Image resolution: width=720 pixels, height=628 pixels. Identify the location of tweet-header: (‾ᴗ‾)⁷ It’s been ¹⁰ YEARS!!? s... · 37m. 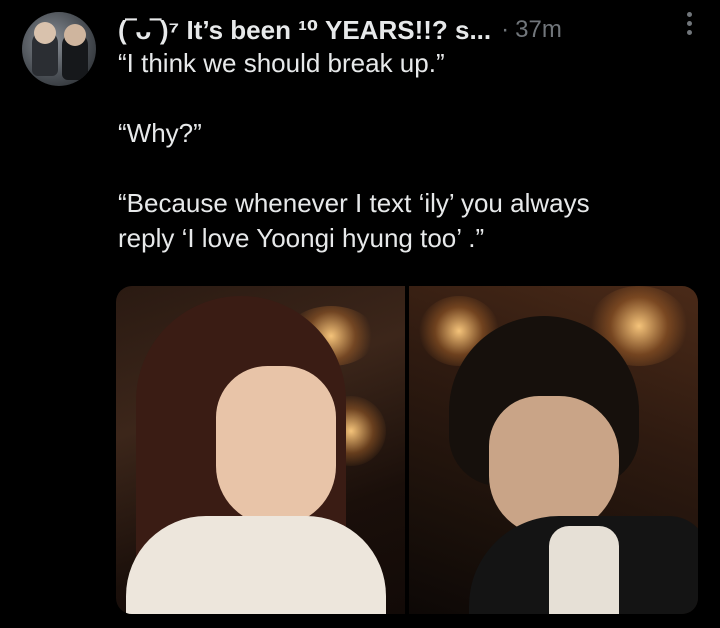
(409, 30).